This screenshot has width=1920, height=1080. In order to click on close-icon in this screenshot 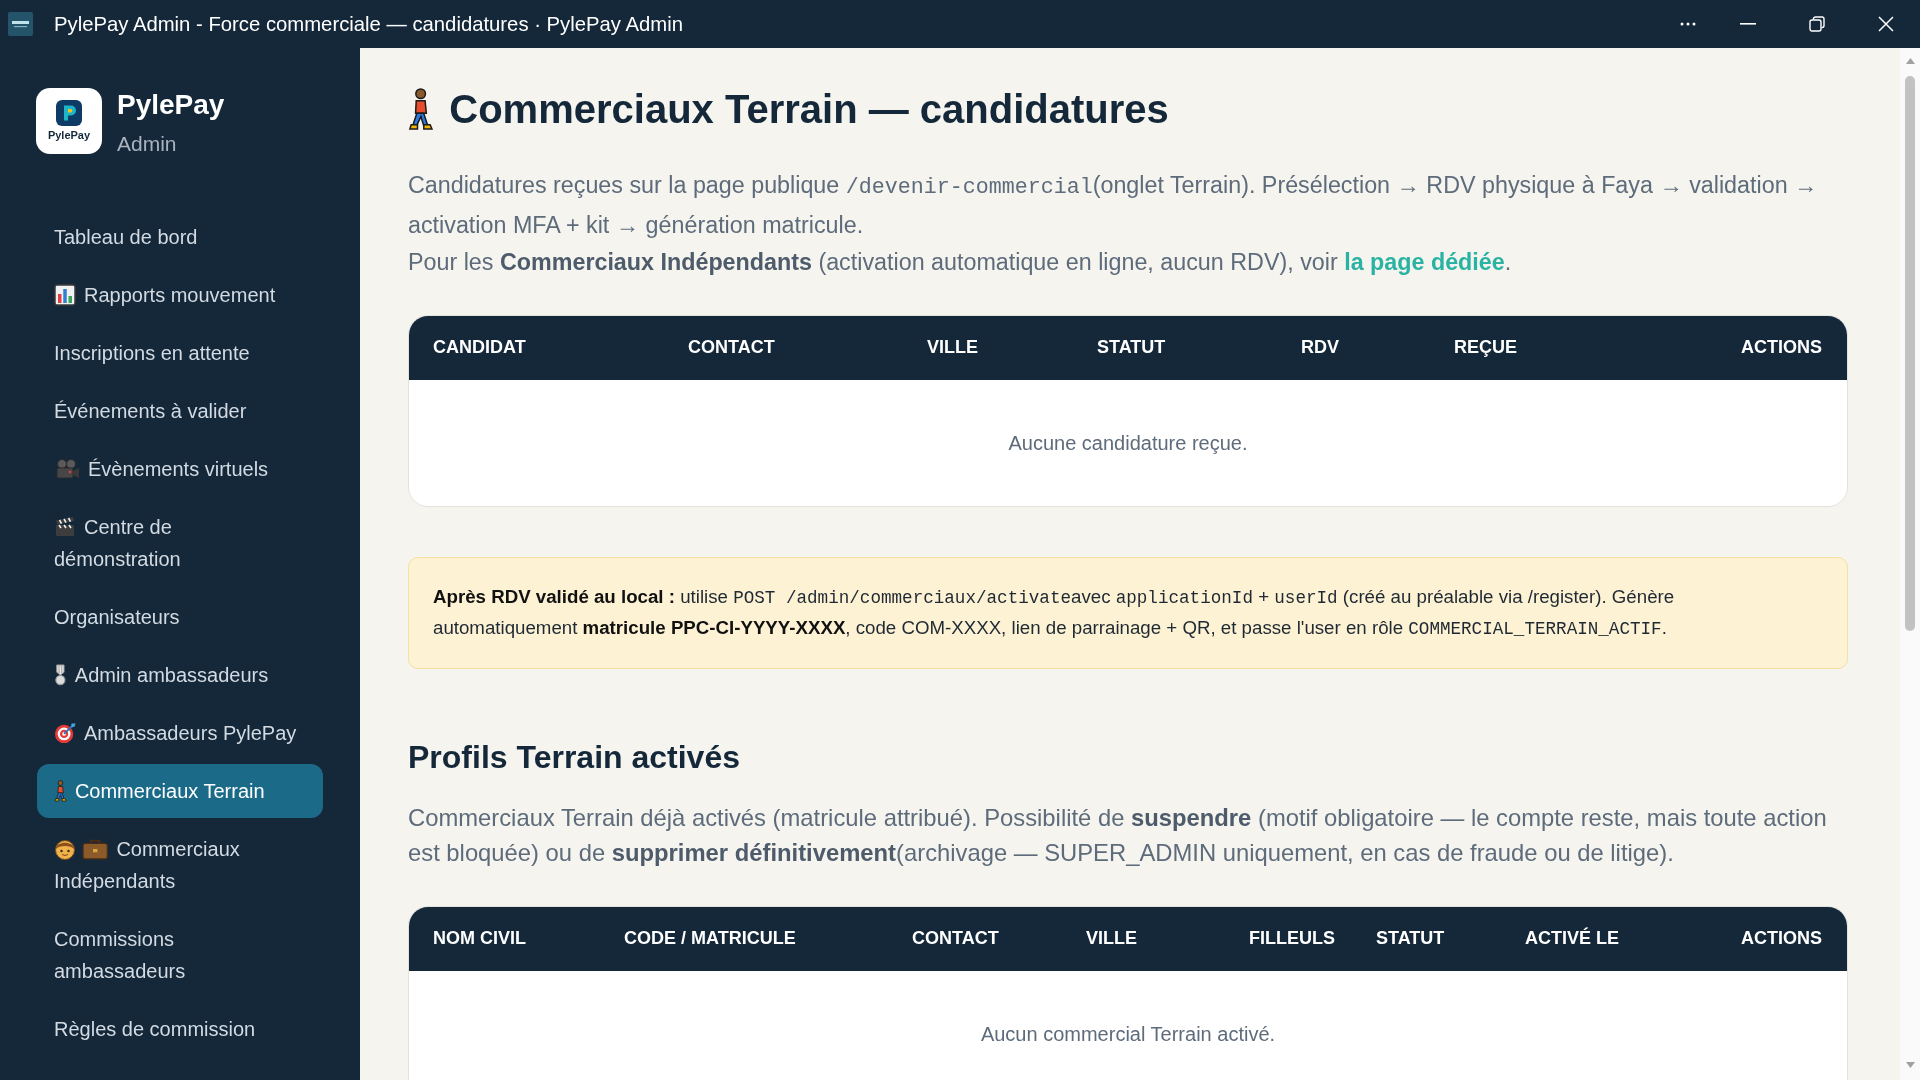, I will do `click(1885, 24)`.